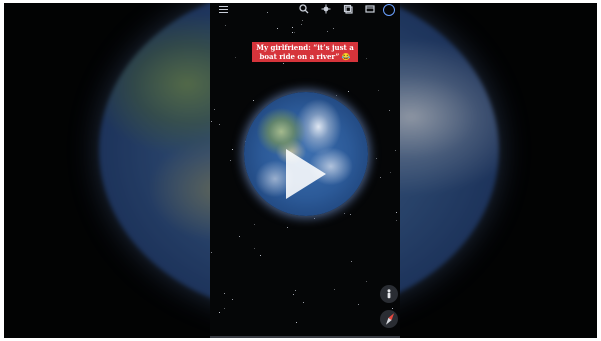  What do you see at coordinates (348, 10) in the screenshot?
I see `layers-icon` at bounding box center [348, 10].